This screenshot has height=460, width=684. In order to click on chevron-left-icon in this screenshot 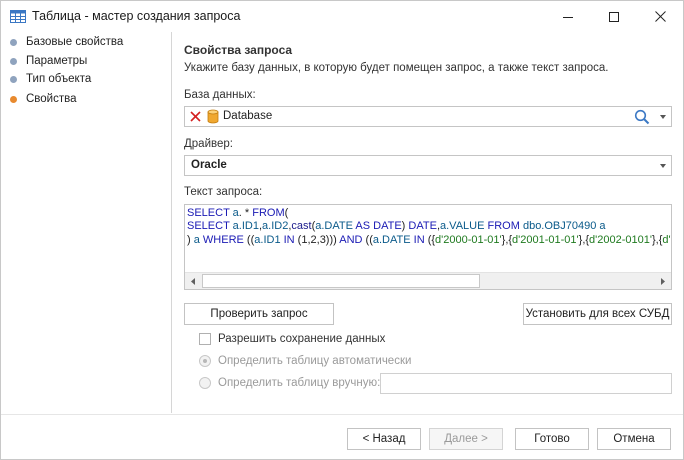, I will do `click(193, 281)`.